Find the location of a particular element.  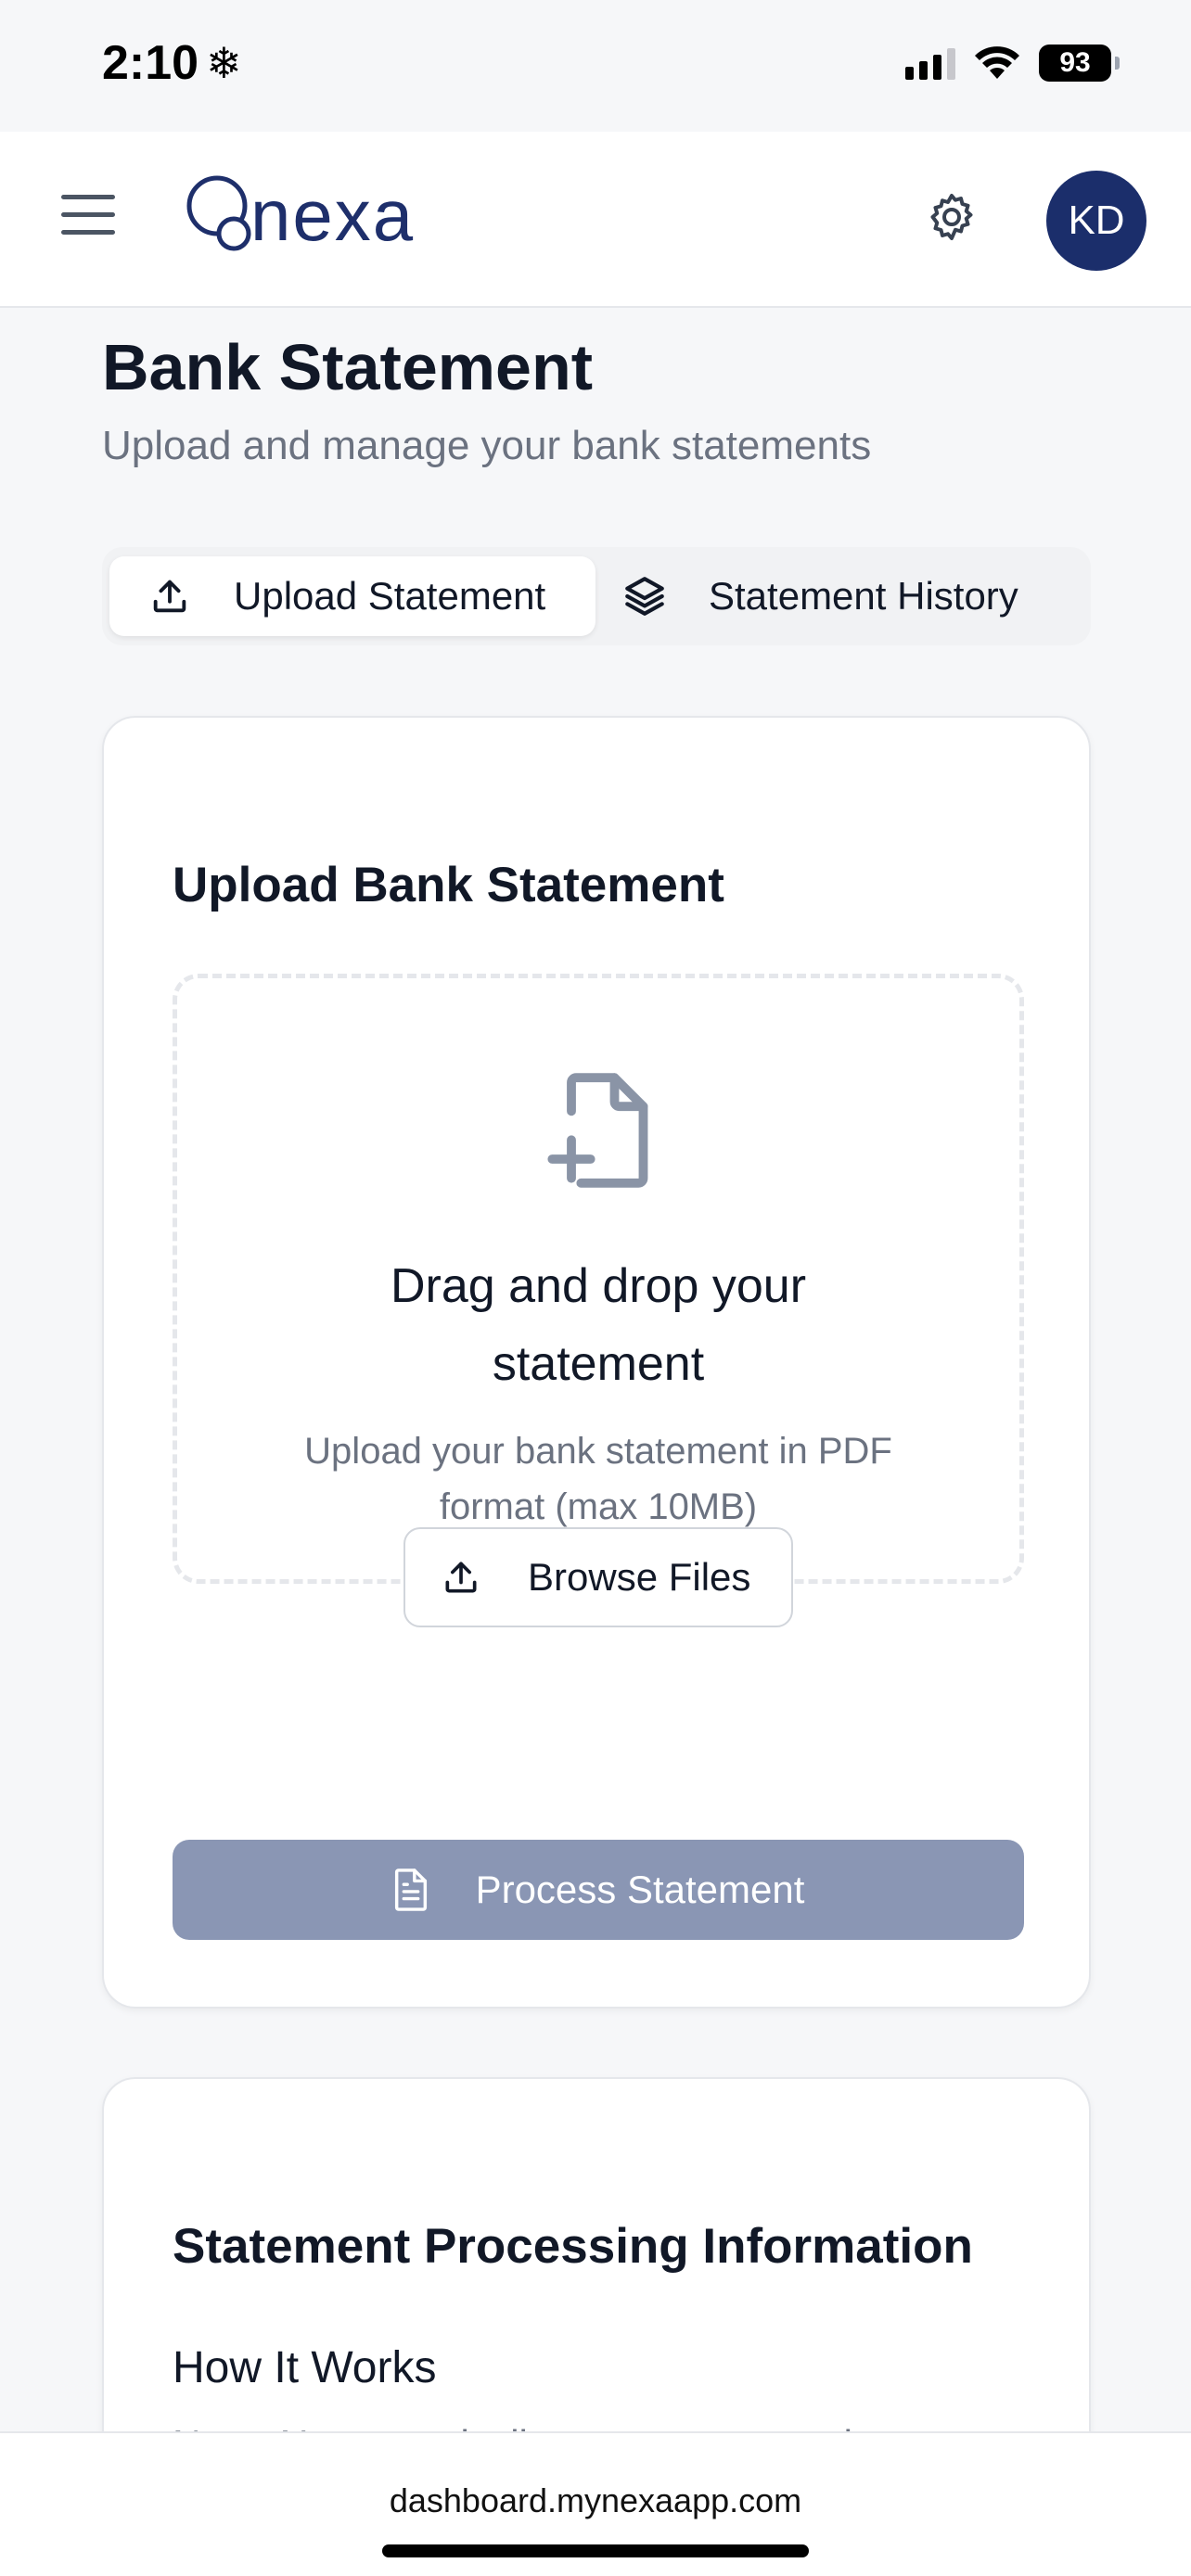

statement-tabs: Upload Statement Statement History is located at coordinates (597, 596).